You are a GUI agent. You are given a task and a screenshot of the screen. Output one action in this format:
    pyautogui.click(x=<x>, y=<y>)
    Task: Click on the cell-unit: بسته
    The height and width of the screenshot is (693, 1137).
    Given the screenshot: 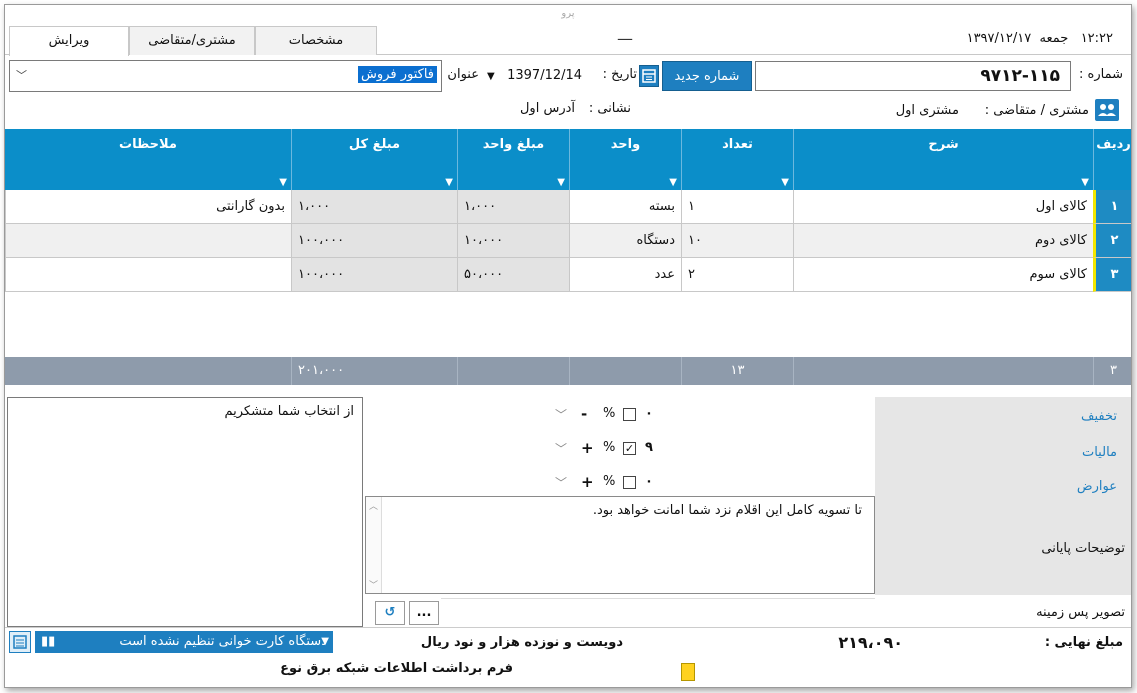 What is the action you would take?
    pyautogui.click(x=625, y=207)
    